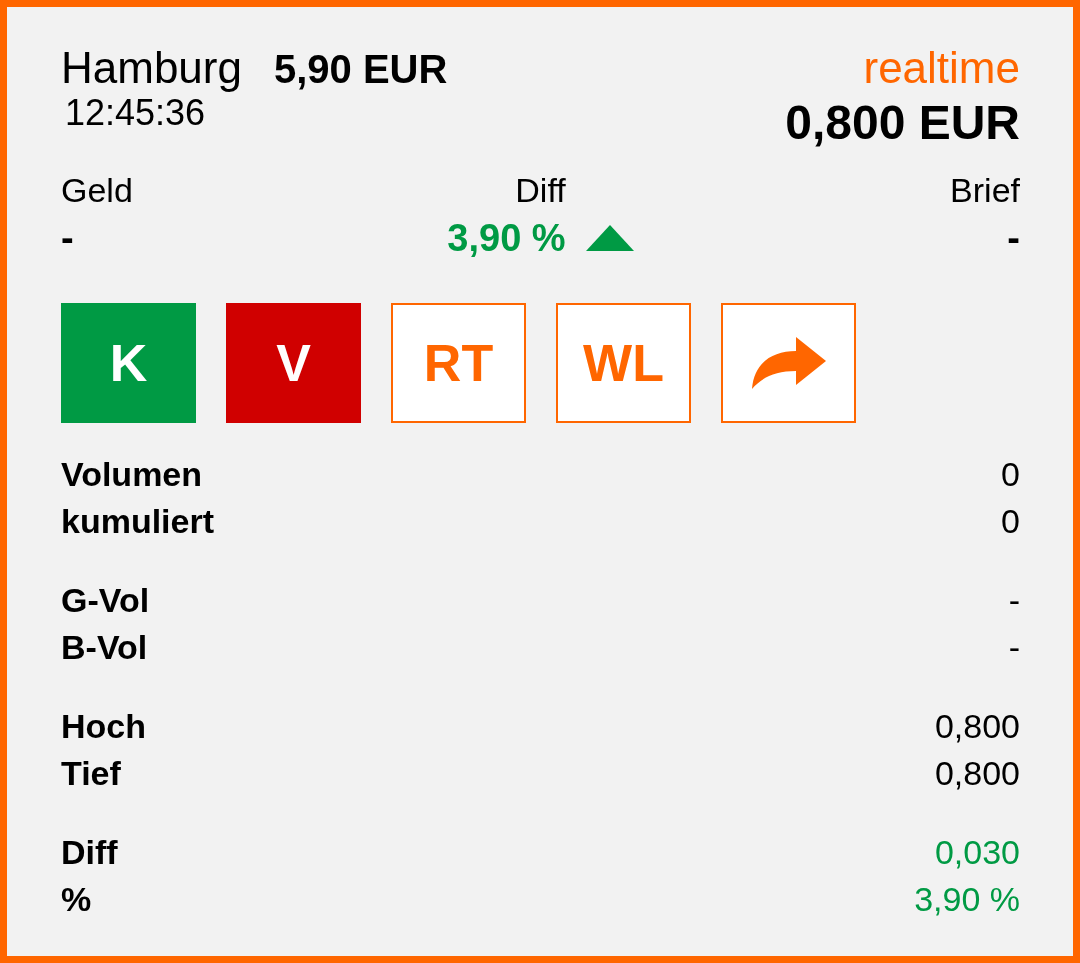  Describe the element at coordinates (458, 363) in the screenshot. I see `action-button: RT` at that location.